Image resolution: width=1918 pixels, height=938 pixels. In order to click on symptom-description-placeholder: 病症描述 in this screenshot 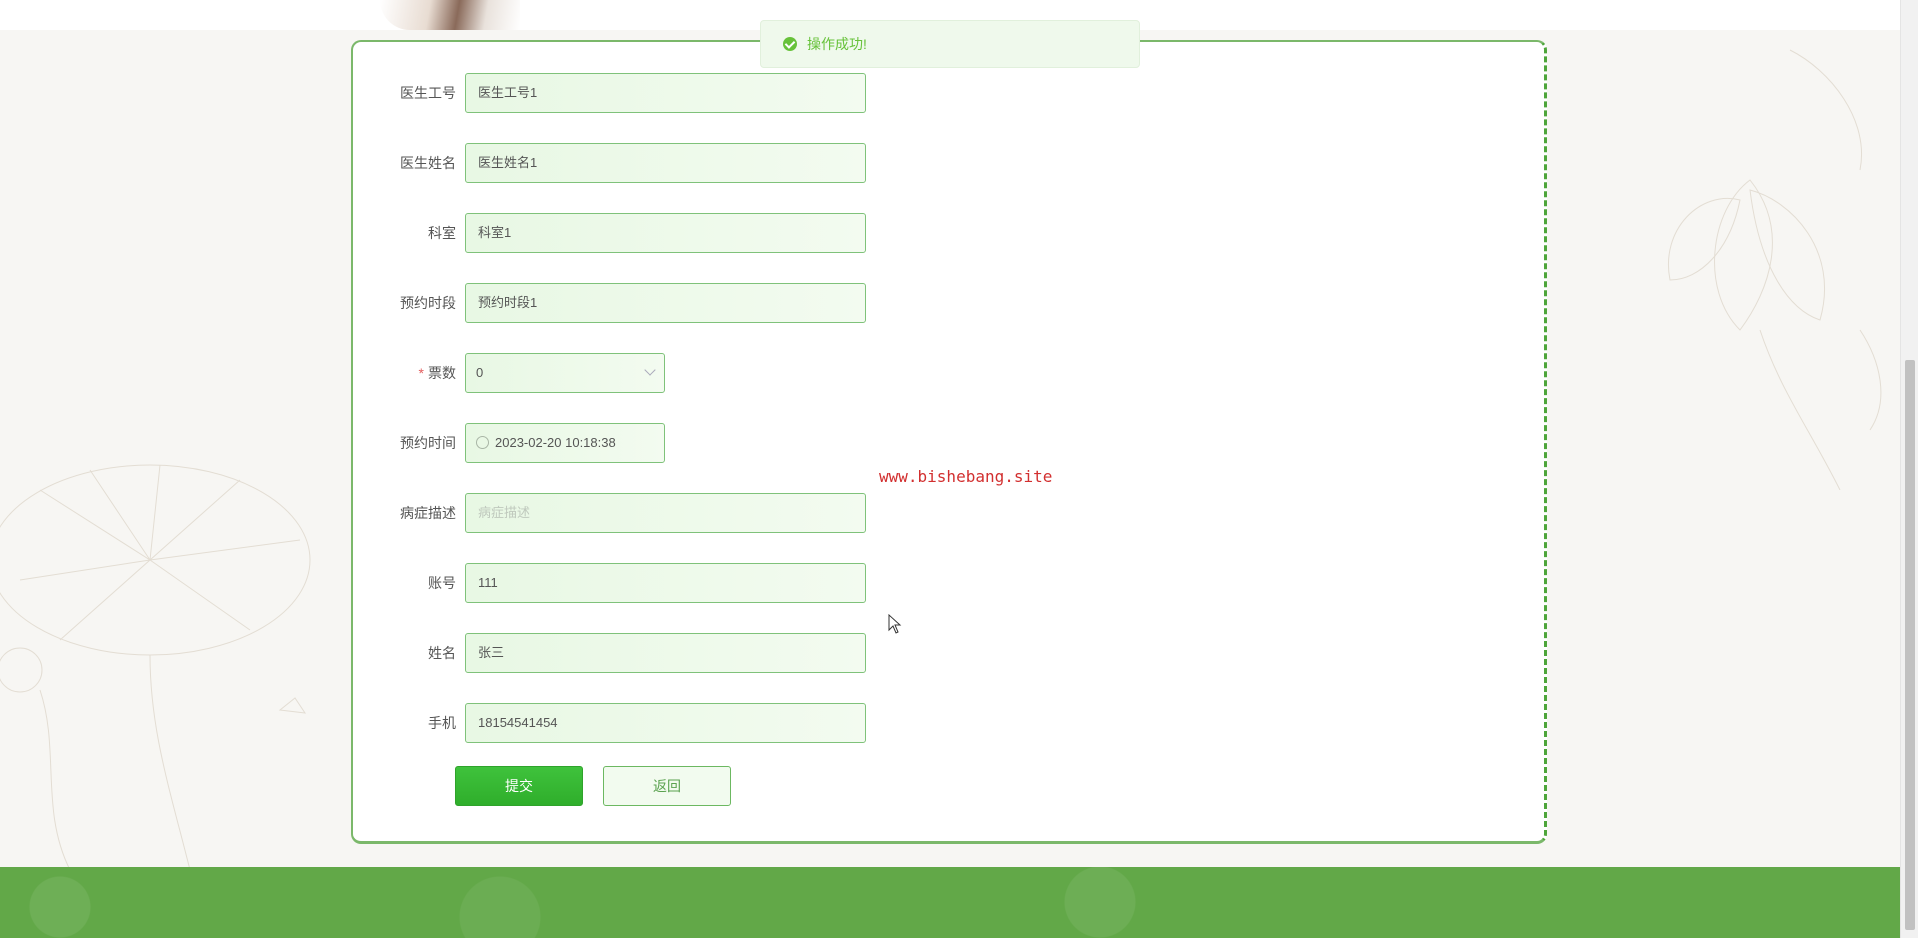, I will do `click(504, 512)`.